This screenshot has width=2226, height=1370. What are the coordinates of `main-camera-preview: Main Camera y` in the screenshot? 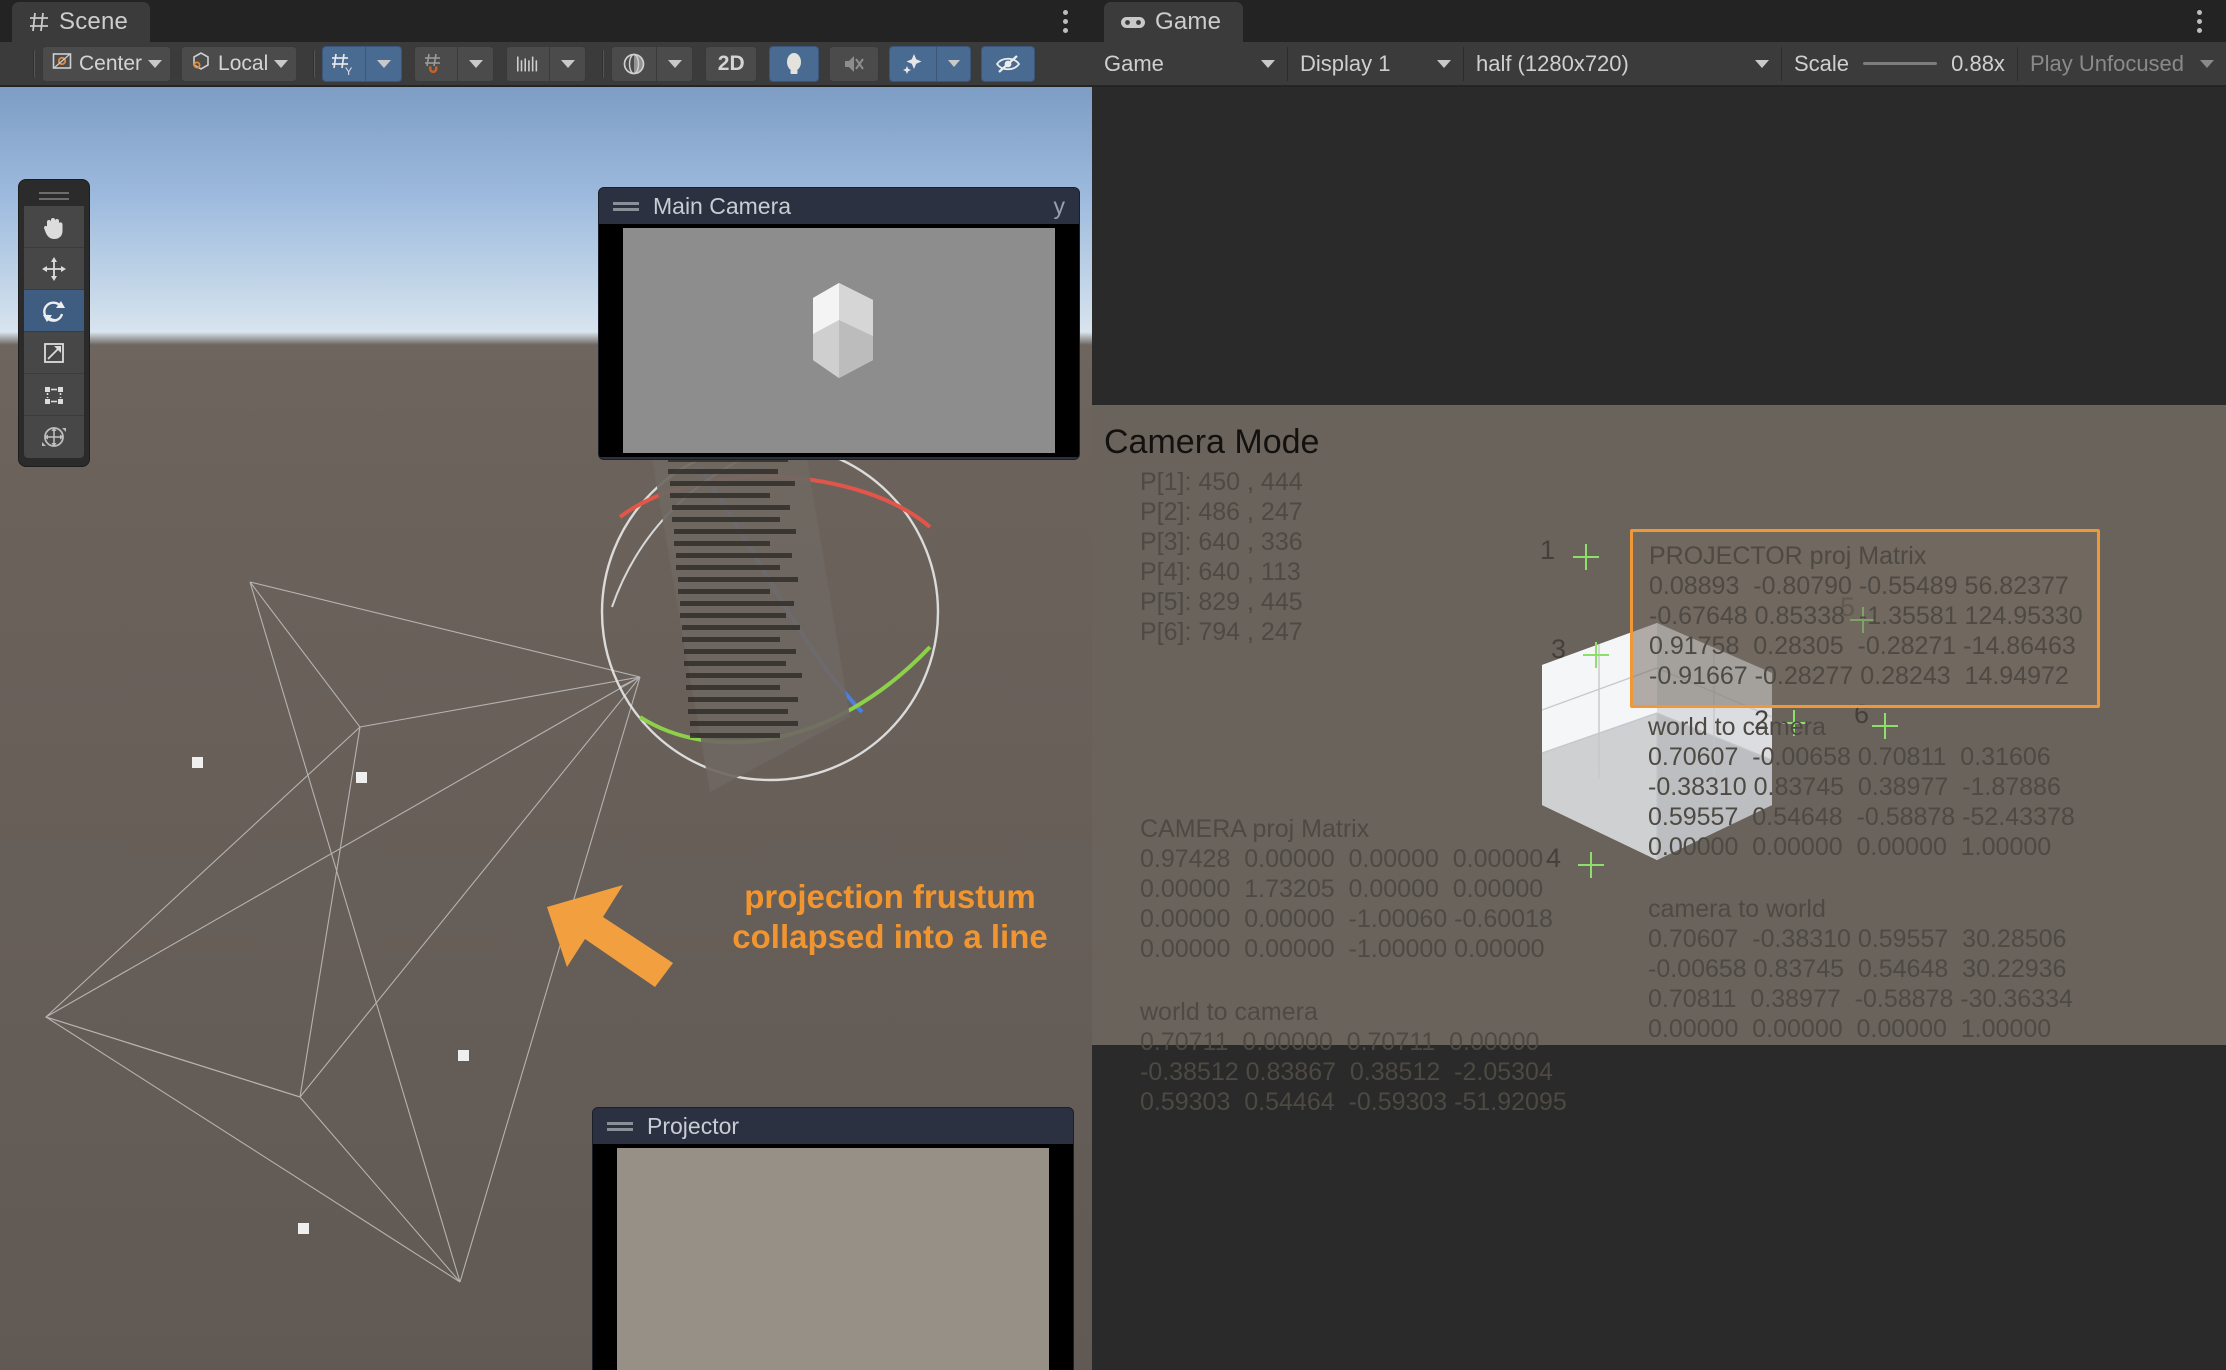 It's located at (839, 323).